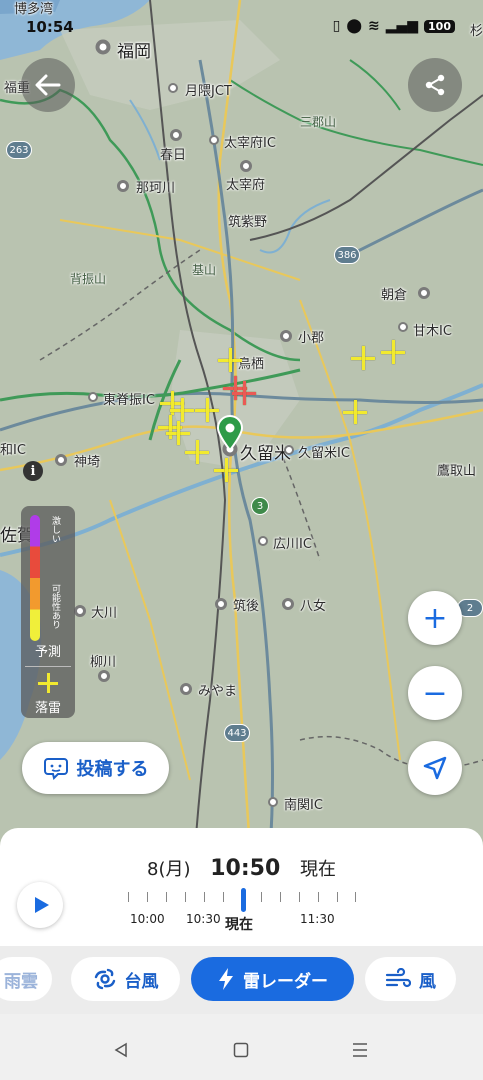 Image resolution: width=483 pixels, height=1080 pixels. What do you see at coordinates (156, 188) in the screenshot?
I see `place-nakagawa: 那珂川` at bounding box center [156, 188].